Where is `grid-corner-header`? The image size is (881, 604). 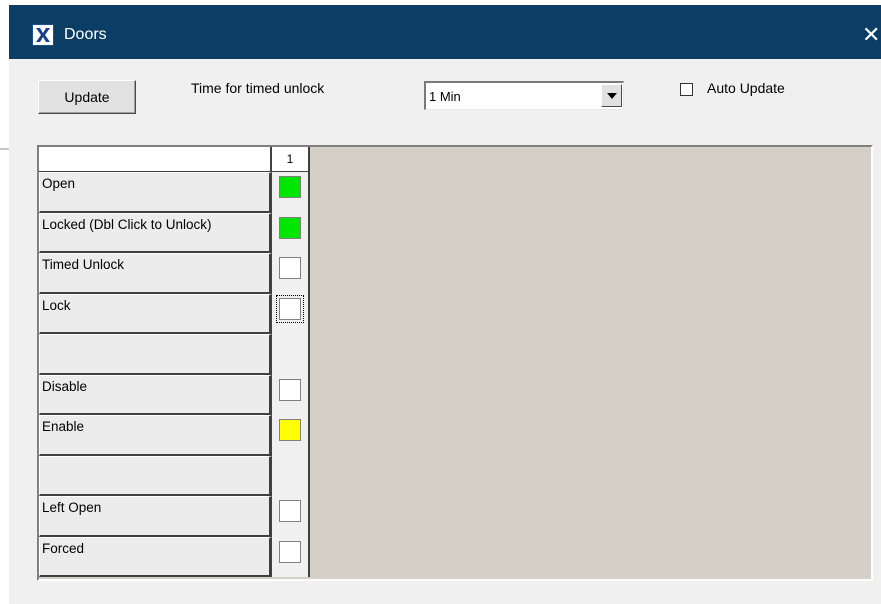 grid-corner-header is located at coordinates (155, 159).